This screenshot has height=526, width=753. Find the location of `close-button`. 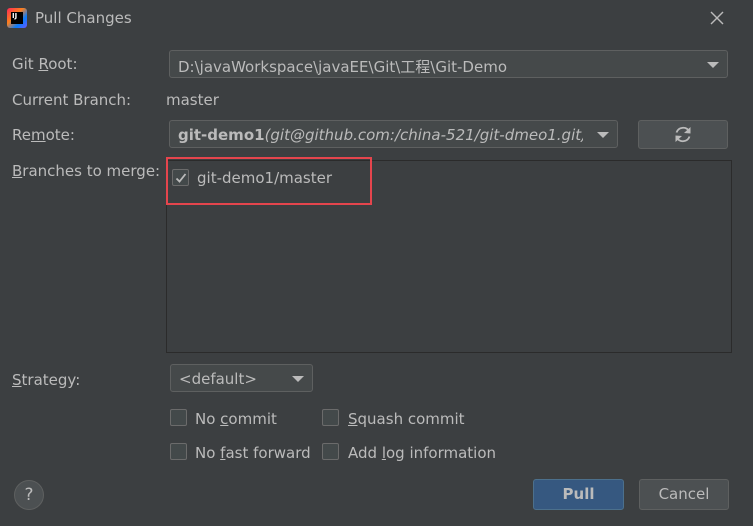

close-button is located at coordinates (716, 19).